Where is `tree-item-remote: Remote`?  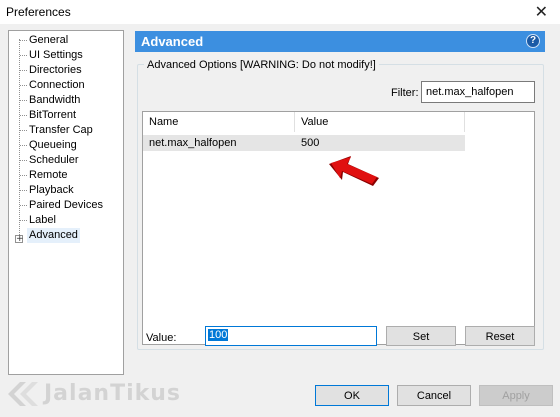
tree-item-remote: Remote is located at coordinates (48, 175).